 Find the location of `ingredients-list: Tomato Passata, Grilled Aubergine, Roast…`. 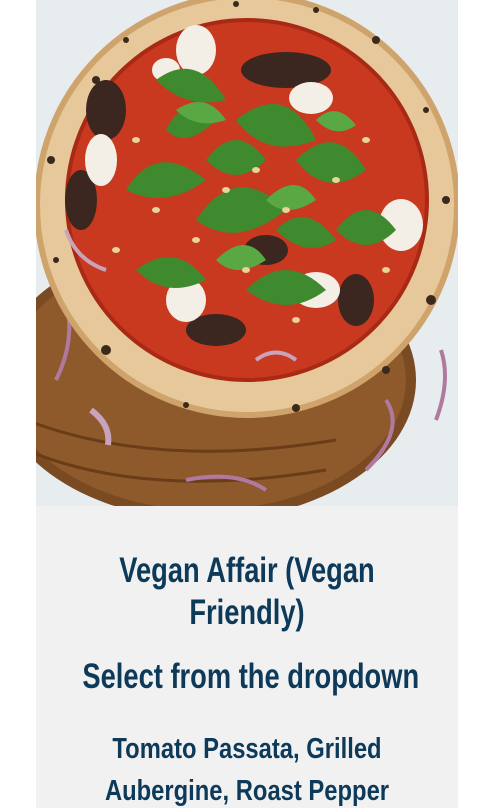

ingredients-list: Tomato Passata, Grilled Aubergine, Roast… is located at coordinates (247, 770).